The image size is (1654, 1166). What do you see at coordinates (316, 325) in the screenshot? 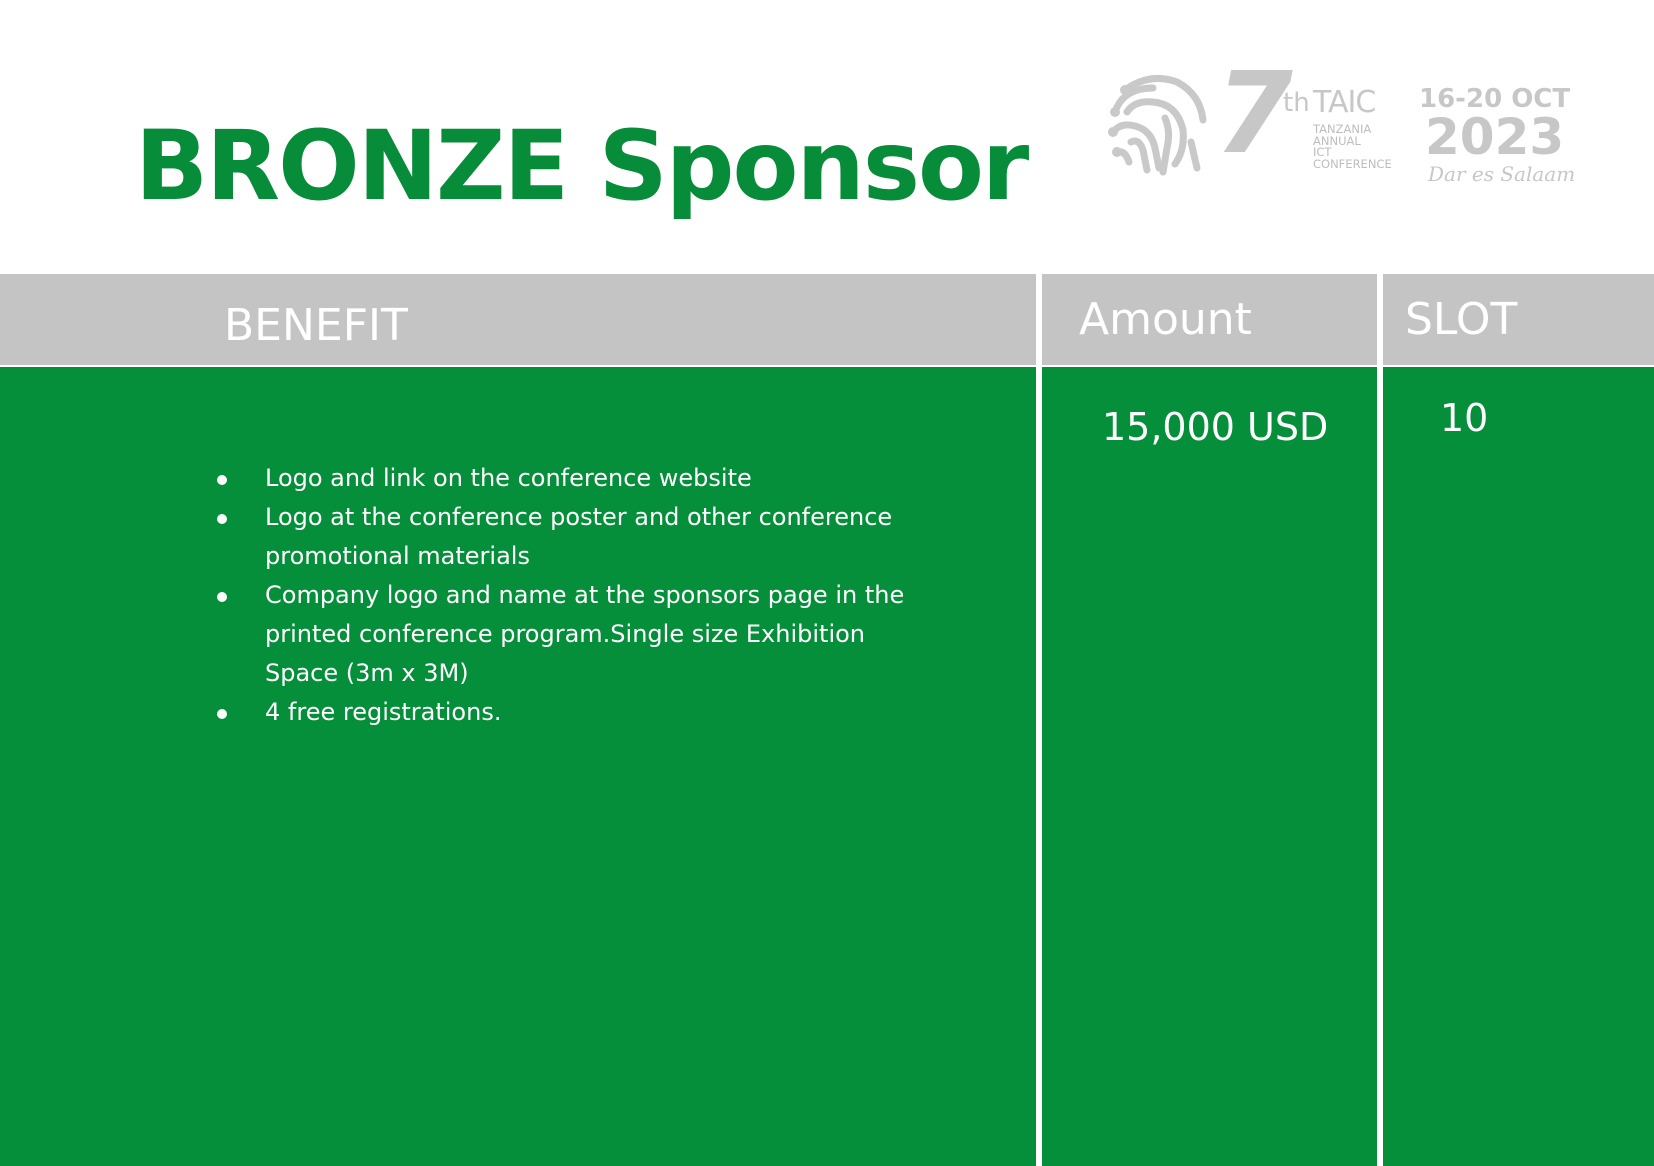
I see `benefit-header: BENEFIT` at bounding box center [316, 325].